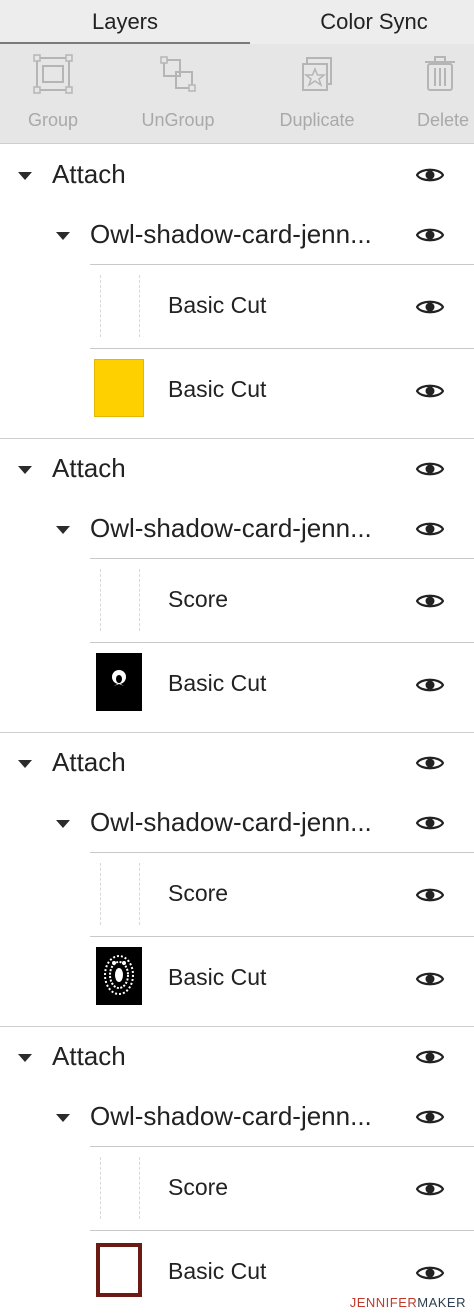 Image resolution: width=474 pixels, height=1316 pixels. What do you see at coordinates (53, 120) in the screenshot?
I see `group-label: Group` at bounding box center [53, 120].